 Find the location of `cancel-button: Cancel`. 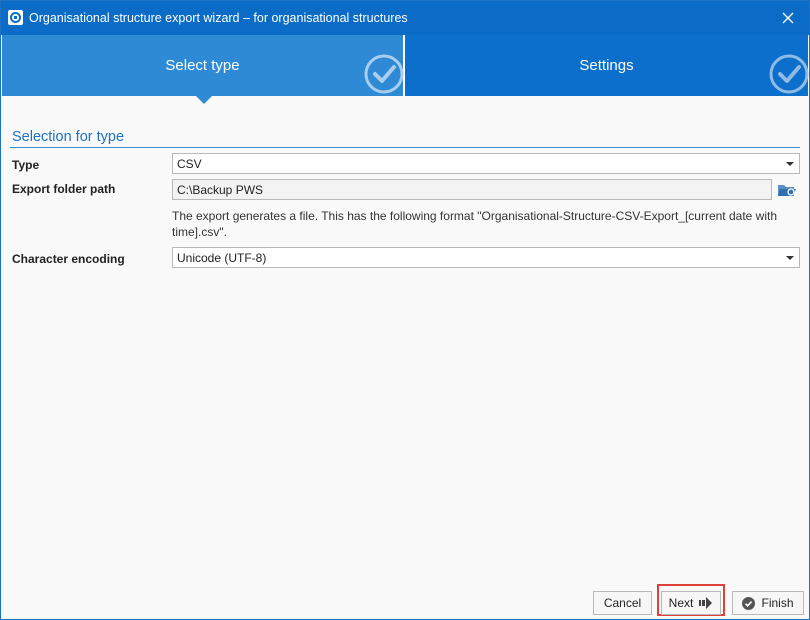

cancel-button: Cancel is located at coordinates (622, 603).